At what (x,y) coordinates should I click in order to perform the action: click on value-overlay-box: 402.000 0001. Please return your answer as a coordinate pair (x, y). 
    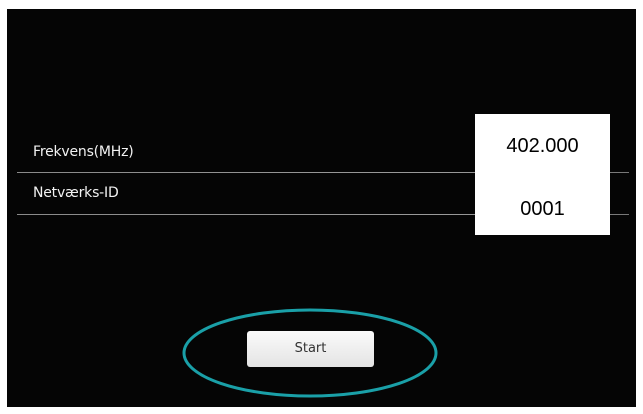
    Looking at the image, I should click on (542, 174).